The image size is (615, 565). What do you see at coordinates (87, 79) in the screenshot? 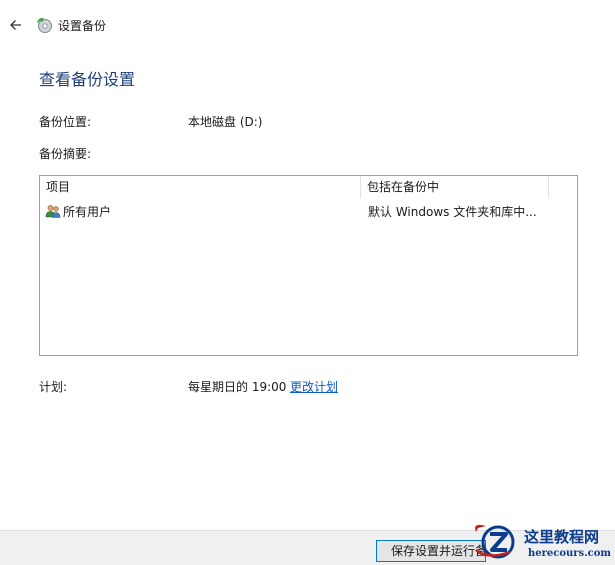
I see `page-title: 查看备份设置` at bounding box center [87, 79].